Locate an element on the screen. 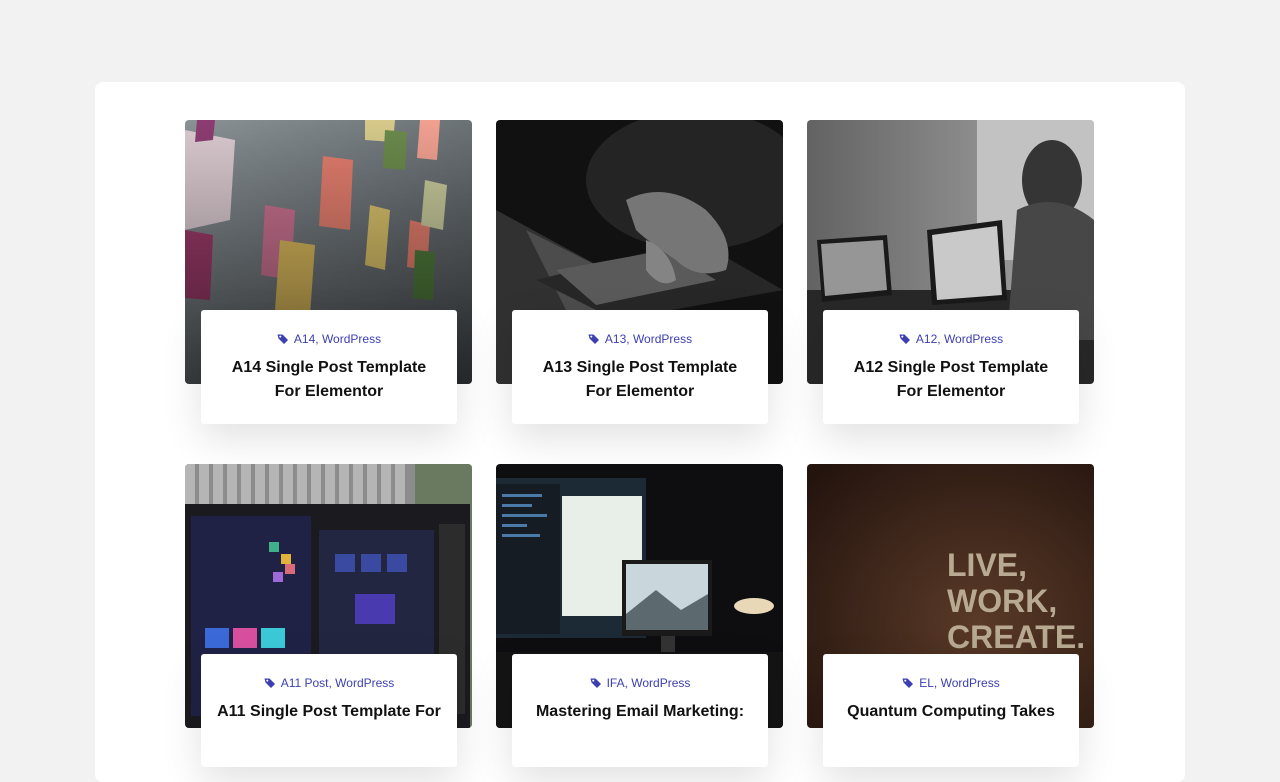  post-meta: A11 Post, WordPress is located at coordinates (329, 683).